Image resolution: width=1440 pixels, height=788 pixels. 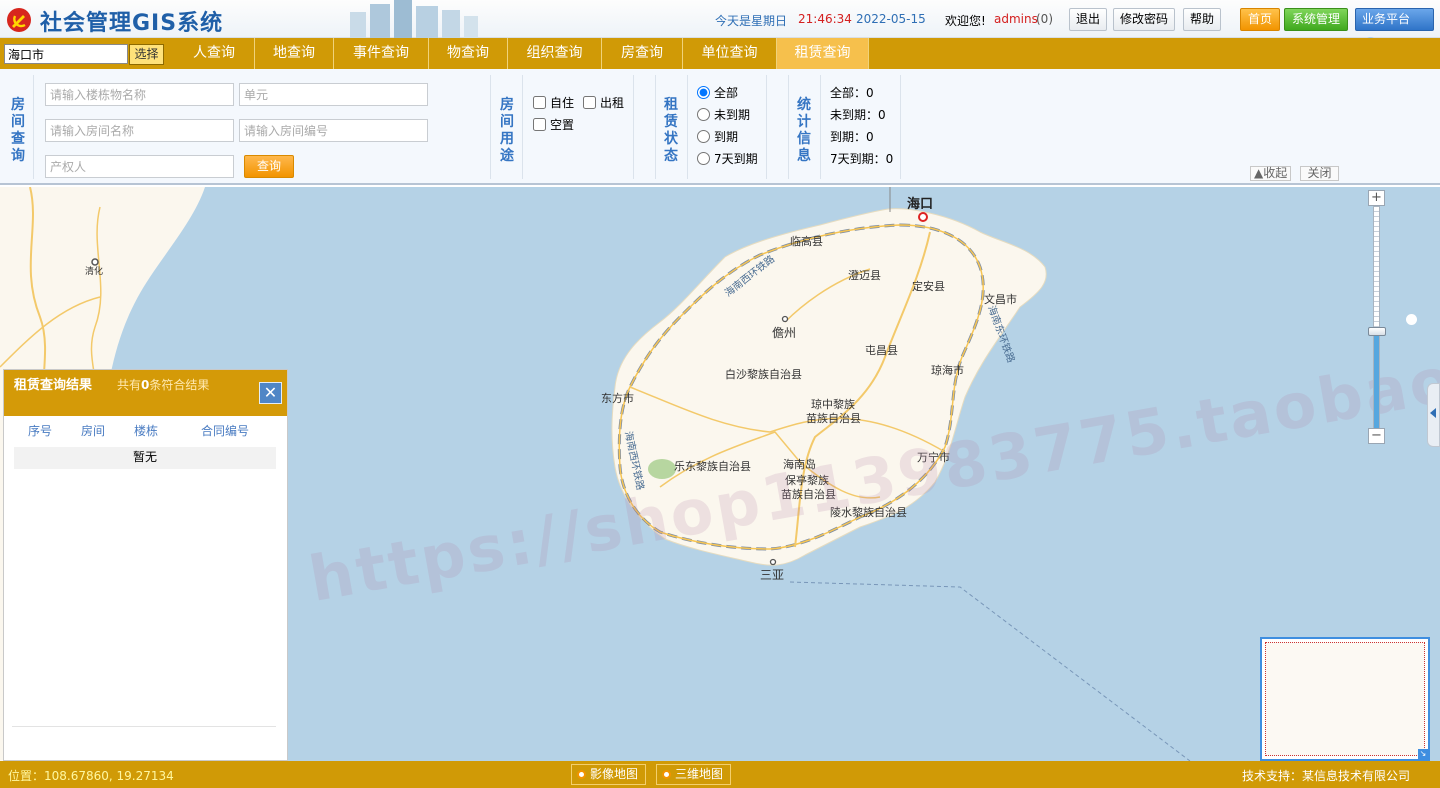 What do you see at coordinates (95, 262) in the screenshot?
I see `qinghua-marker` at bounding box center [95, 262].